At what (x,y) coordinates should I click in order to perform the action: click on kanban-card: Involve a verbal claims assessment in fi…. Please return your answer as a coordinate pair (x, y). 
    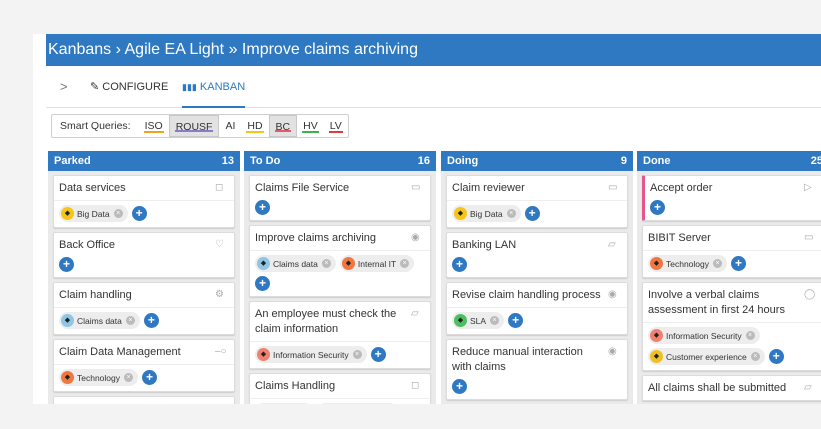
    Looking at the image, I should click on (731, 326).